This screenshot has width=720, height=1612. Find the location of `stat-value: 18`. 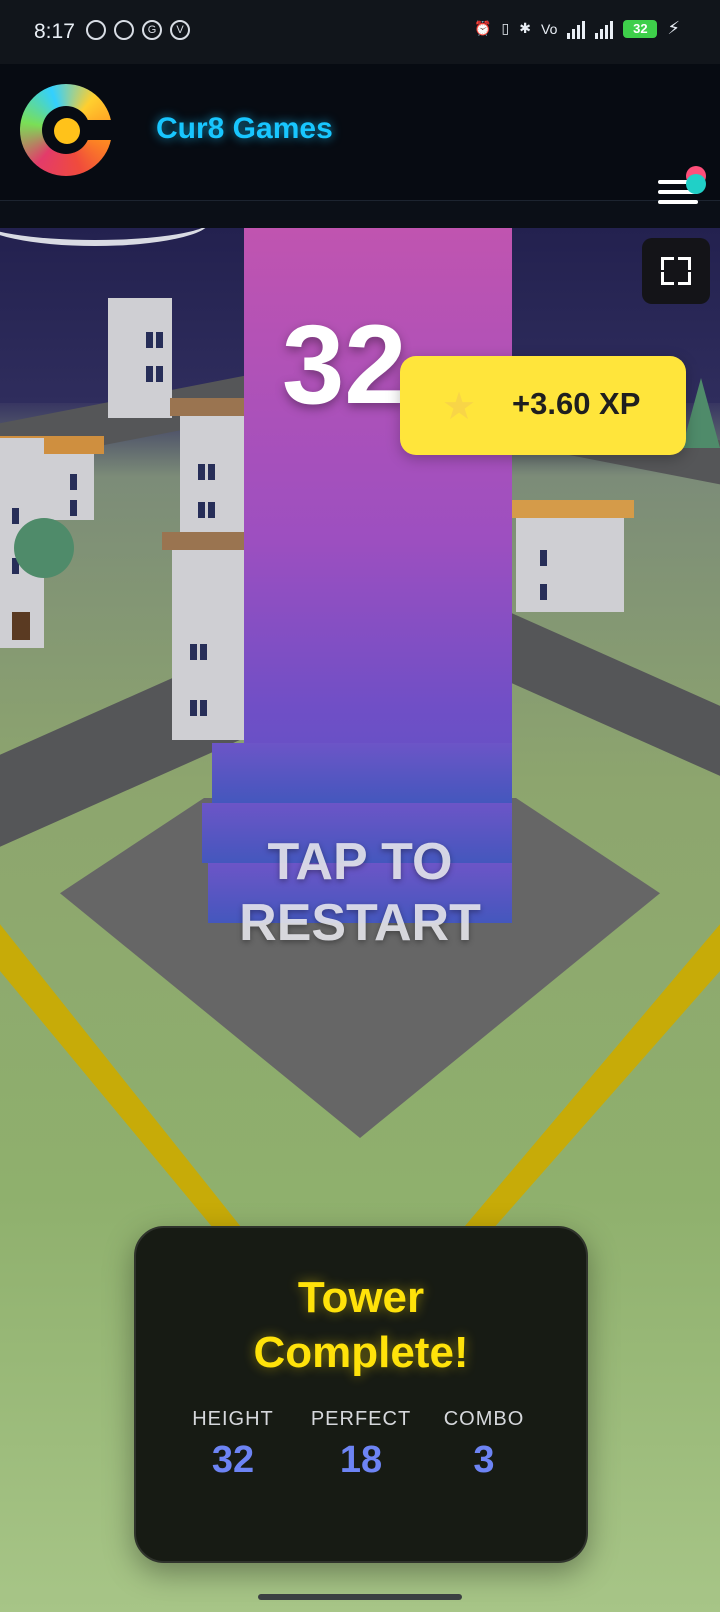

stat-value: 18 is located at coordinates (361, 1460).